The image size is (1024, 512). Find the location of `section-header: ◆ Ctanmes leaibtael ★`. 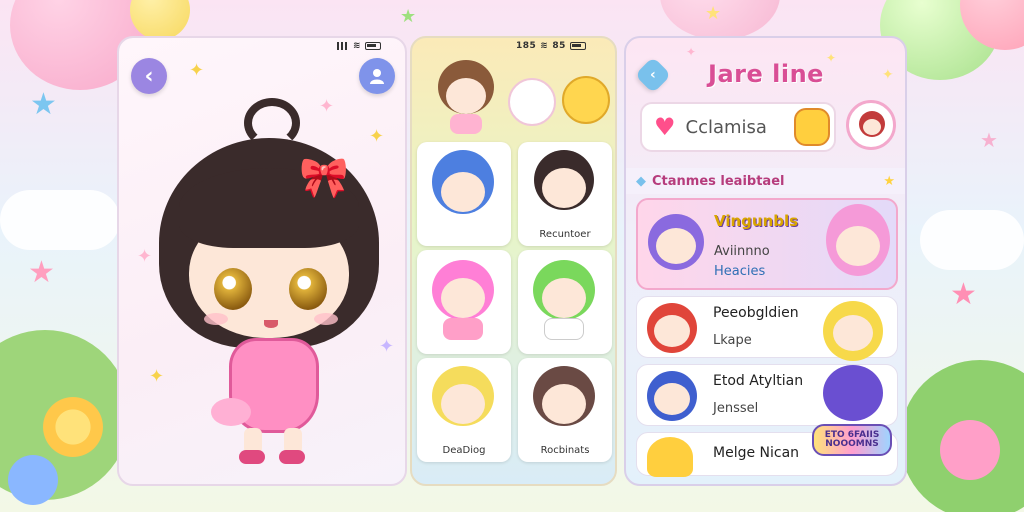

section-header: ◆ Ctanmes leaibtael ★ is located at coordinates (765, 181).